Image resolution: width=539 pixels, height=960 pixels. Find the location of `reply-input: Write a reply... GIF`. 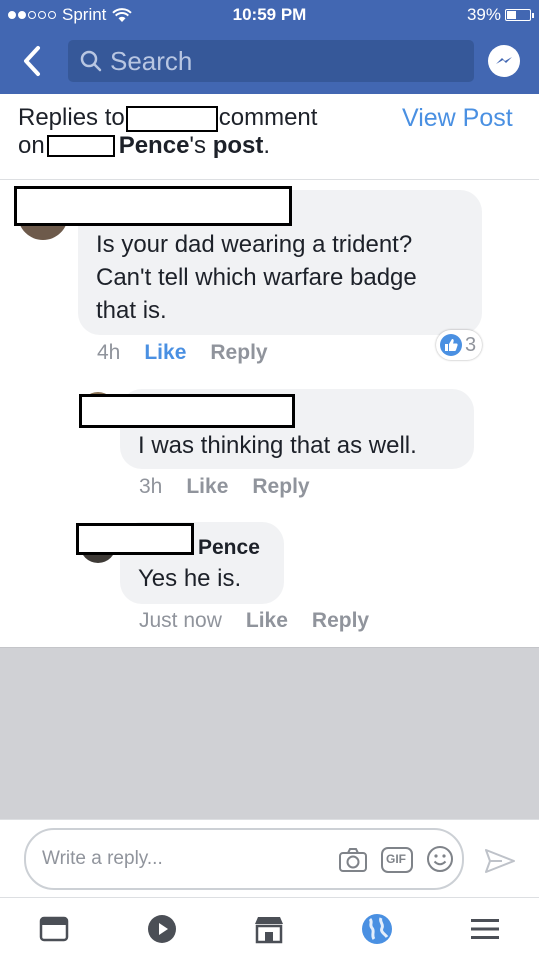

reply-input: Write a reply... GIF is located at coordinates (244, 859).